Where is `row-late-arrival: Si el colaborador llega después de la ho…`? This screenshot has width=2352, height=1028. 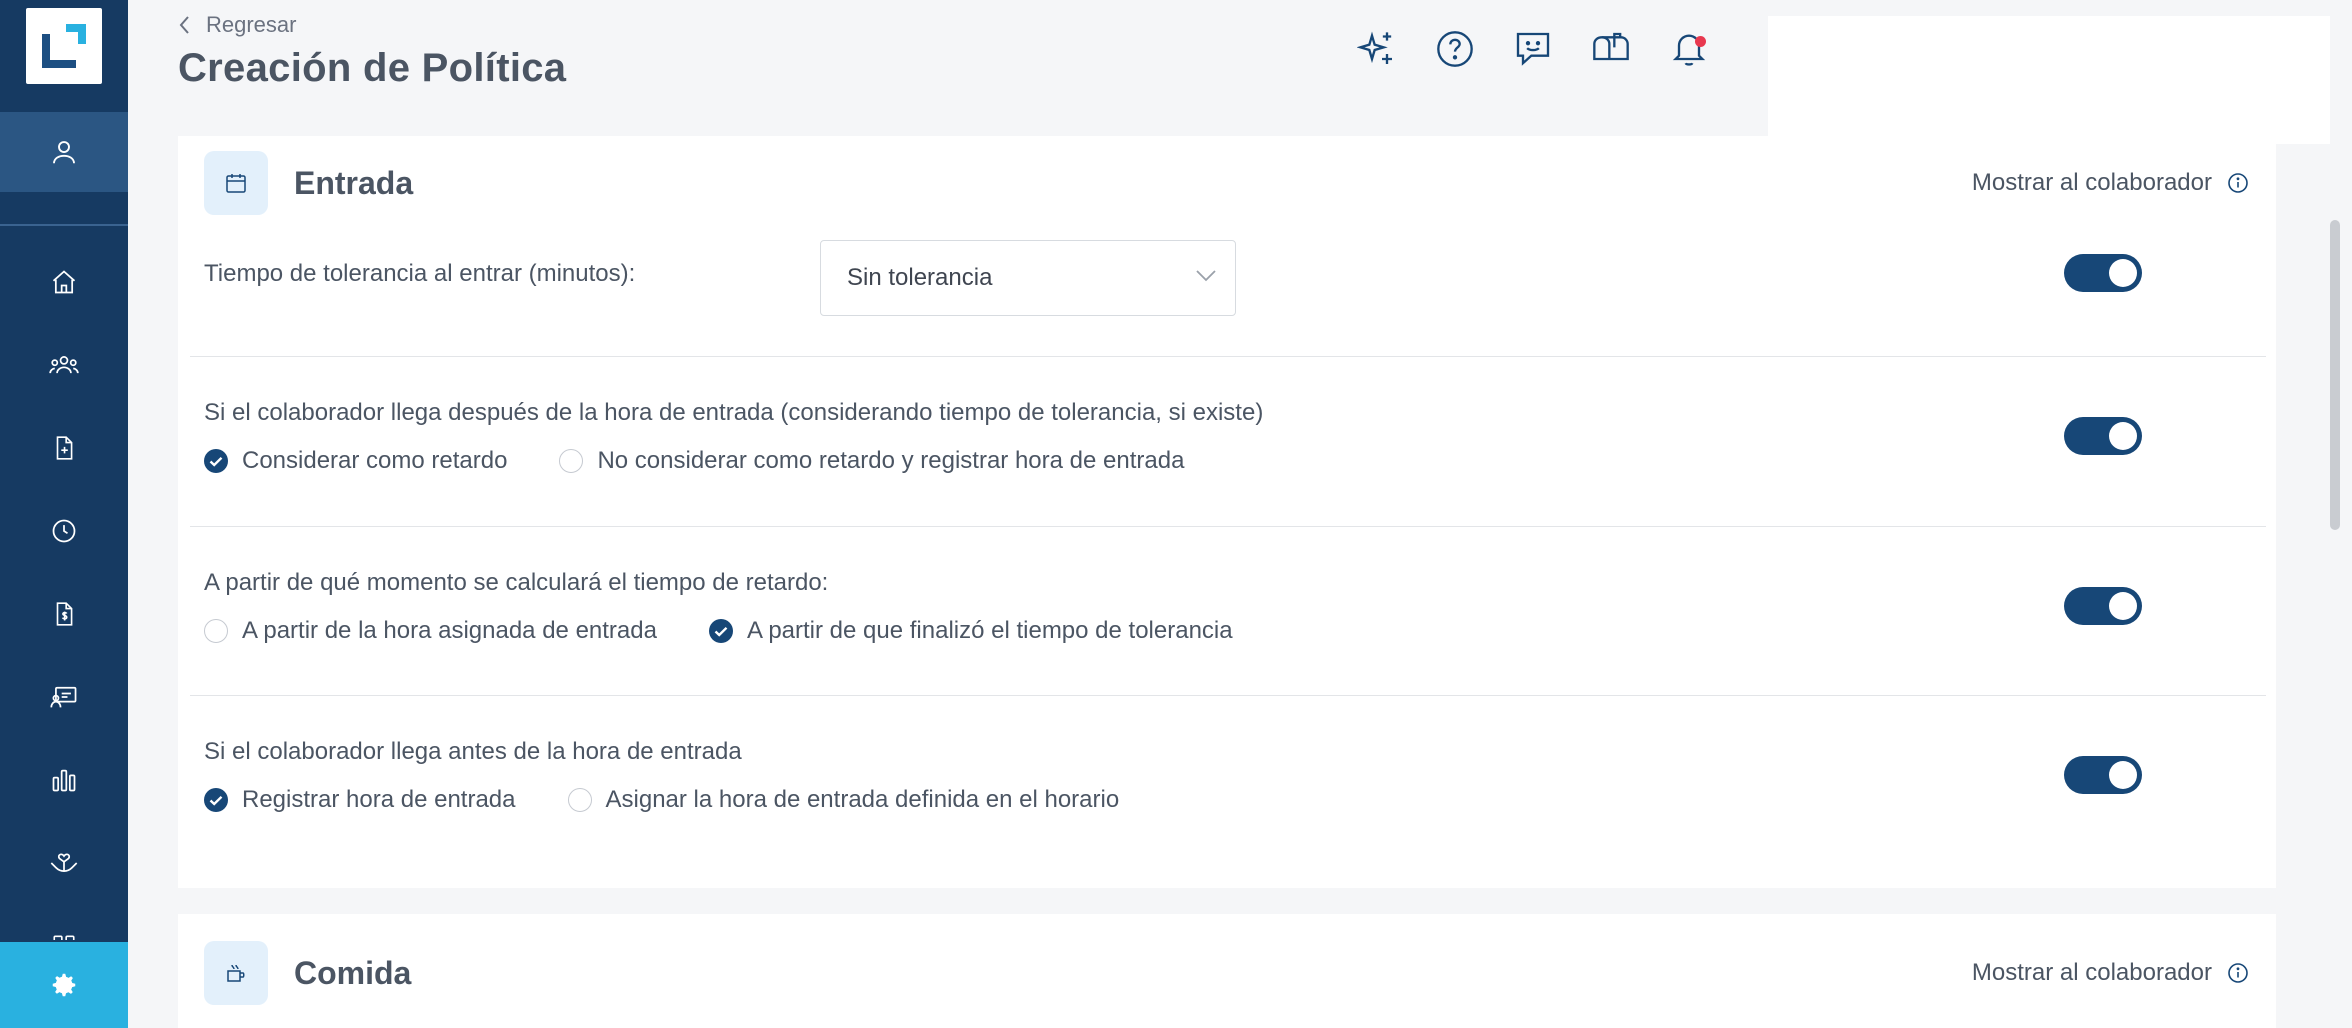
row-late-arrival: Si el colaborador llega después de la ho… is located at coordinates (1228, 441).